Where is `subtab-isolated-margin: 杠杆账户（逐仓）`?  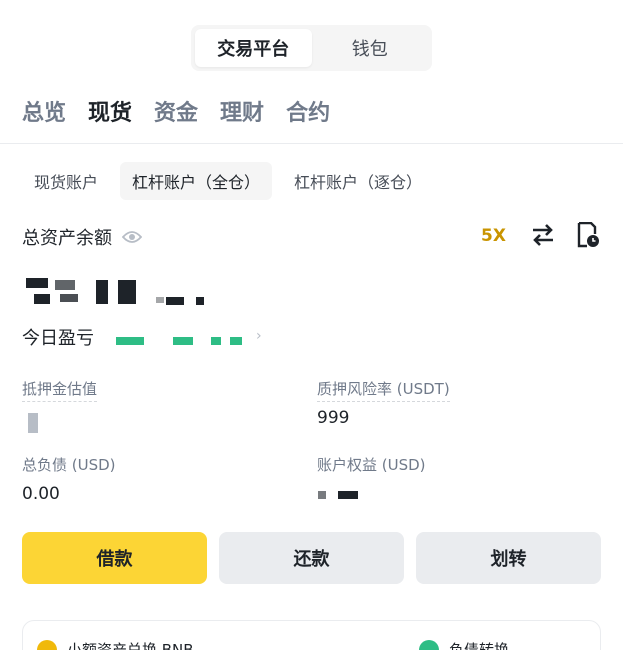 subtab-isolated-margin: 杠杆账户（逐仓） is located at coordinates (358, 181).